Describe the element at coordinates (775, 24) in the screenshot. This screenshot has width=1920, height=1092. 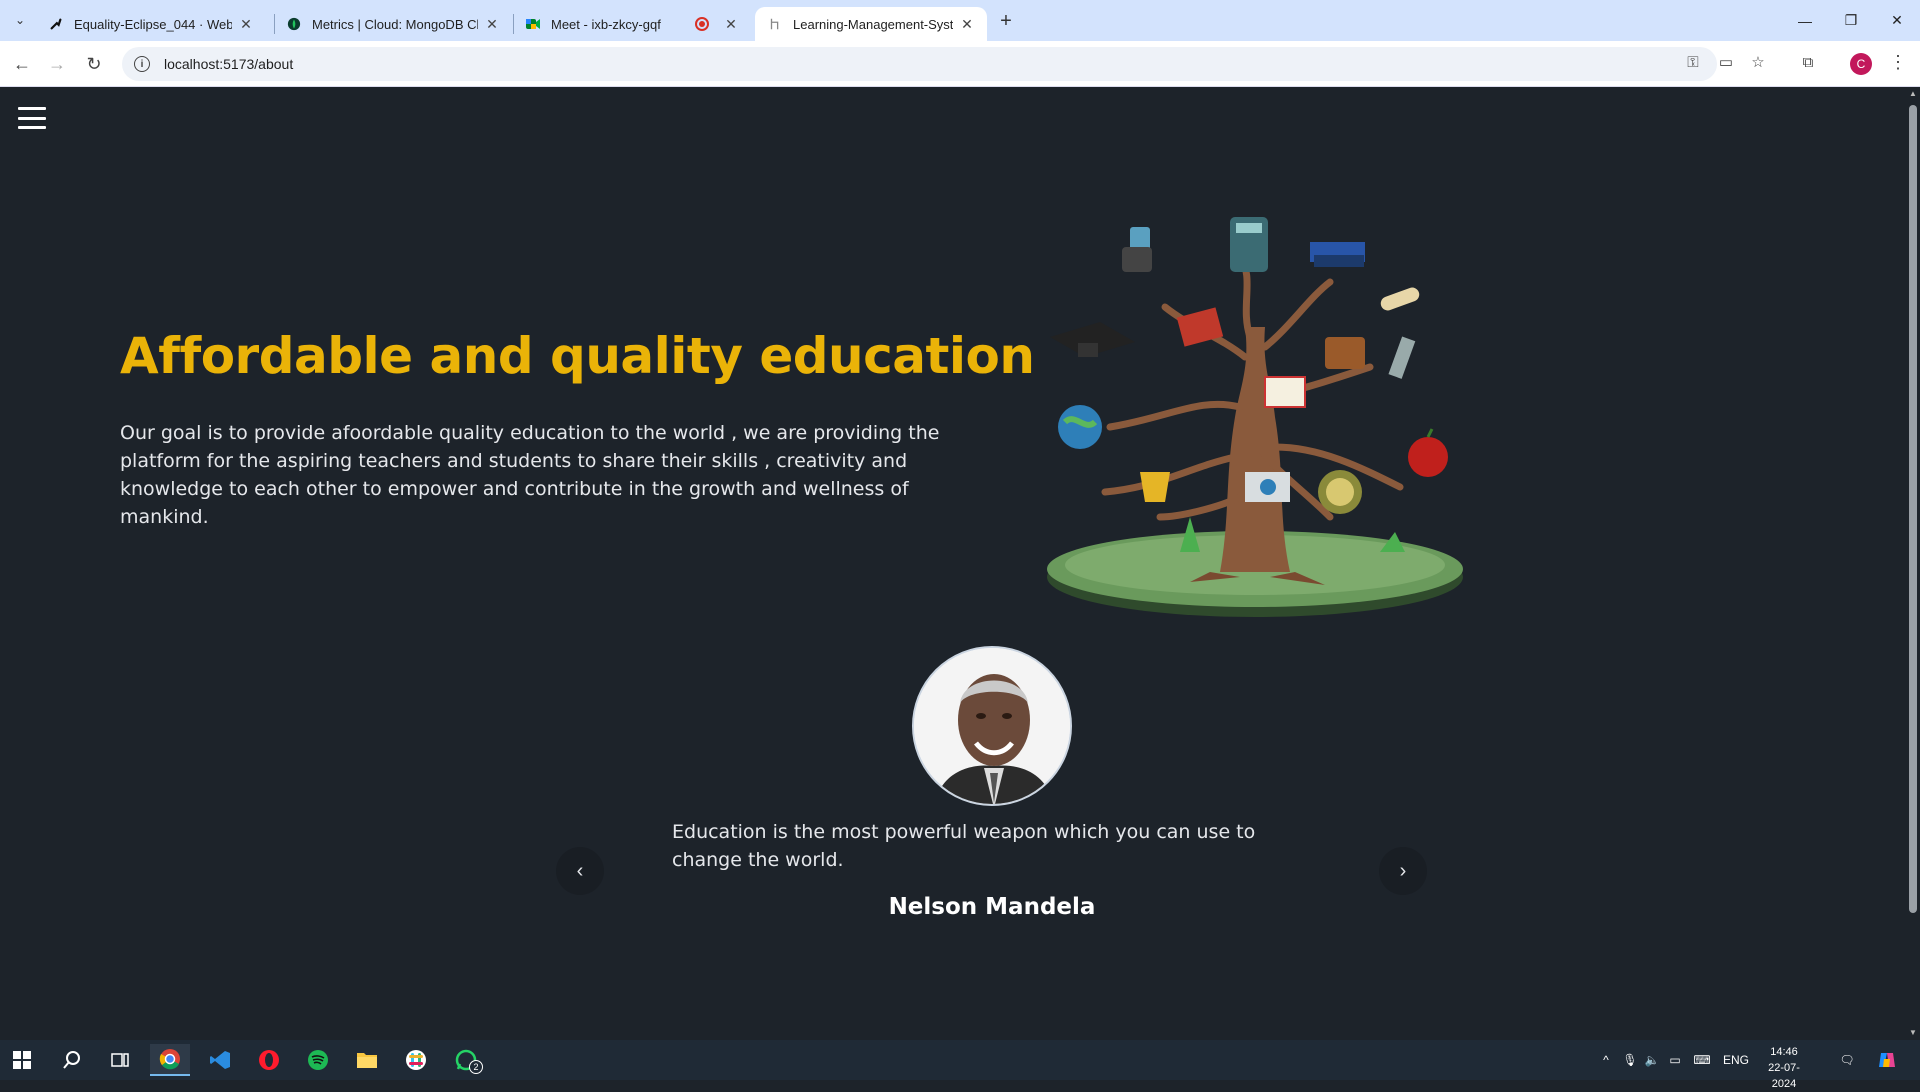
I see `page-icon` at that location.